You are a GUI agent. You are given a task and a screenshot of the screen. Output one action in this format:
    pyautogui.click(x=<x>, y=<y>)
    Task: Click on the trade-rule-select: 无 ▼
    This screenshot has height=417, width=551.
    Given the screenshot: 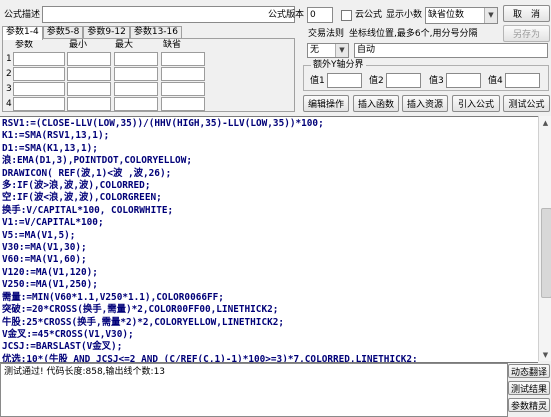 What is the action you would take?
    pyautogui.click(x=328, y=50)
    